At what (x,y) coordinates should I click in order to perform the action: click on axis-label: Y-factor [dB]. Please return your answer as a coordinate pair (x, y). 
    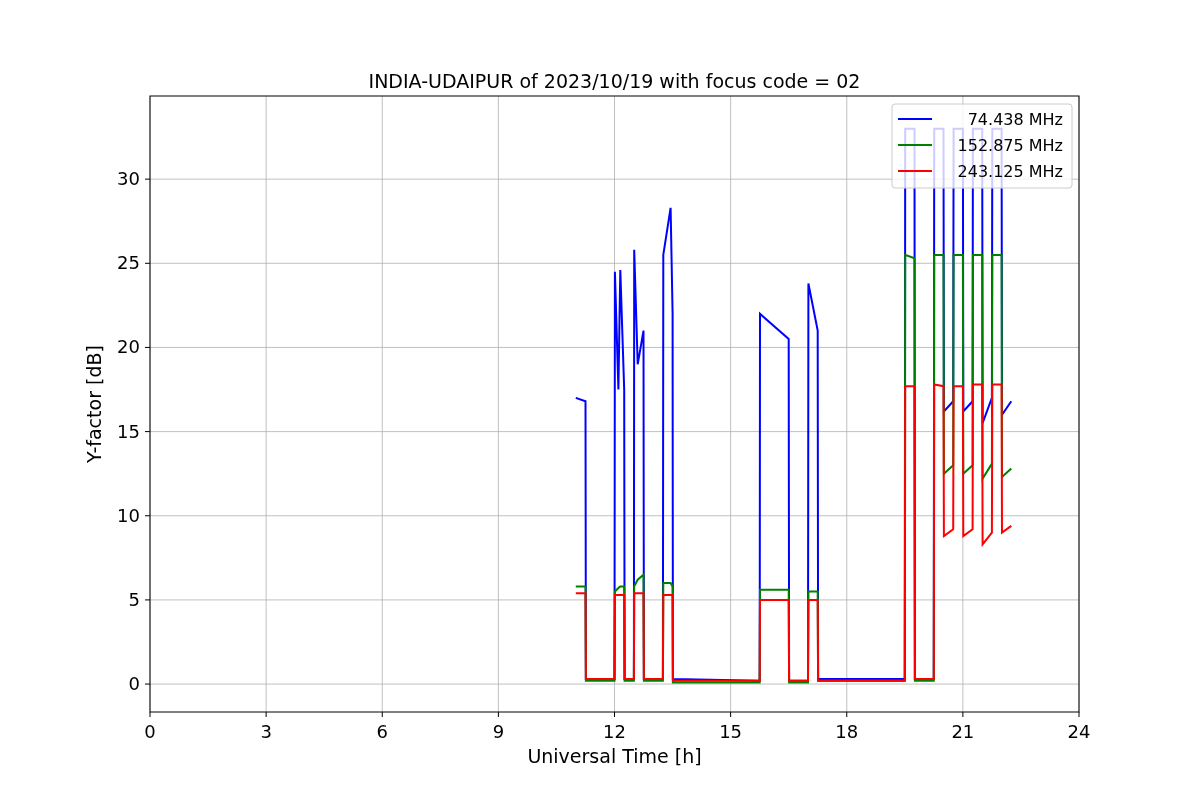
    Looking at the image, I should click on (94, 404).